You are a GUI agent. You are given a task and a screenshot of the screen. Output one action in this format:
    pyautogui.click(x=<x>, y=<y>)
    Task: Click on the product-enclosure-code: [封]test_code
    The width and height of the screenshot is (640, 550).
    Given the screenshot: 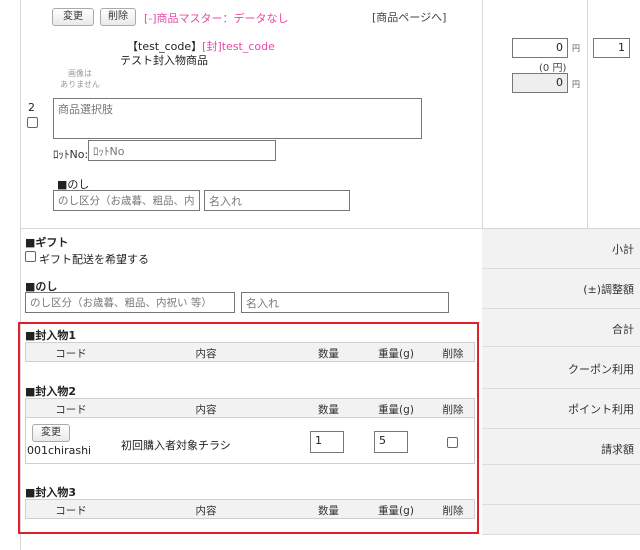 What is the action you would take?
    pyautogui.click(x=238, y=46)
    